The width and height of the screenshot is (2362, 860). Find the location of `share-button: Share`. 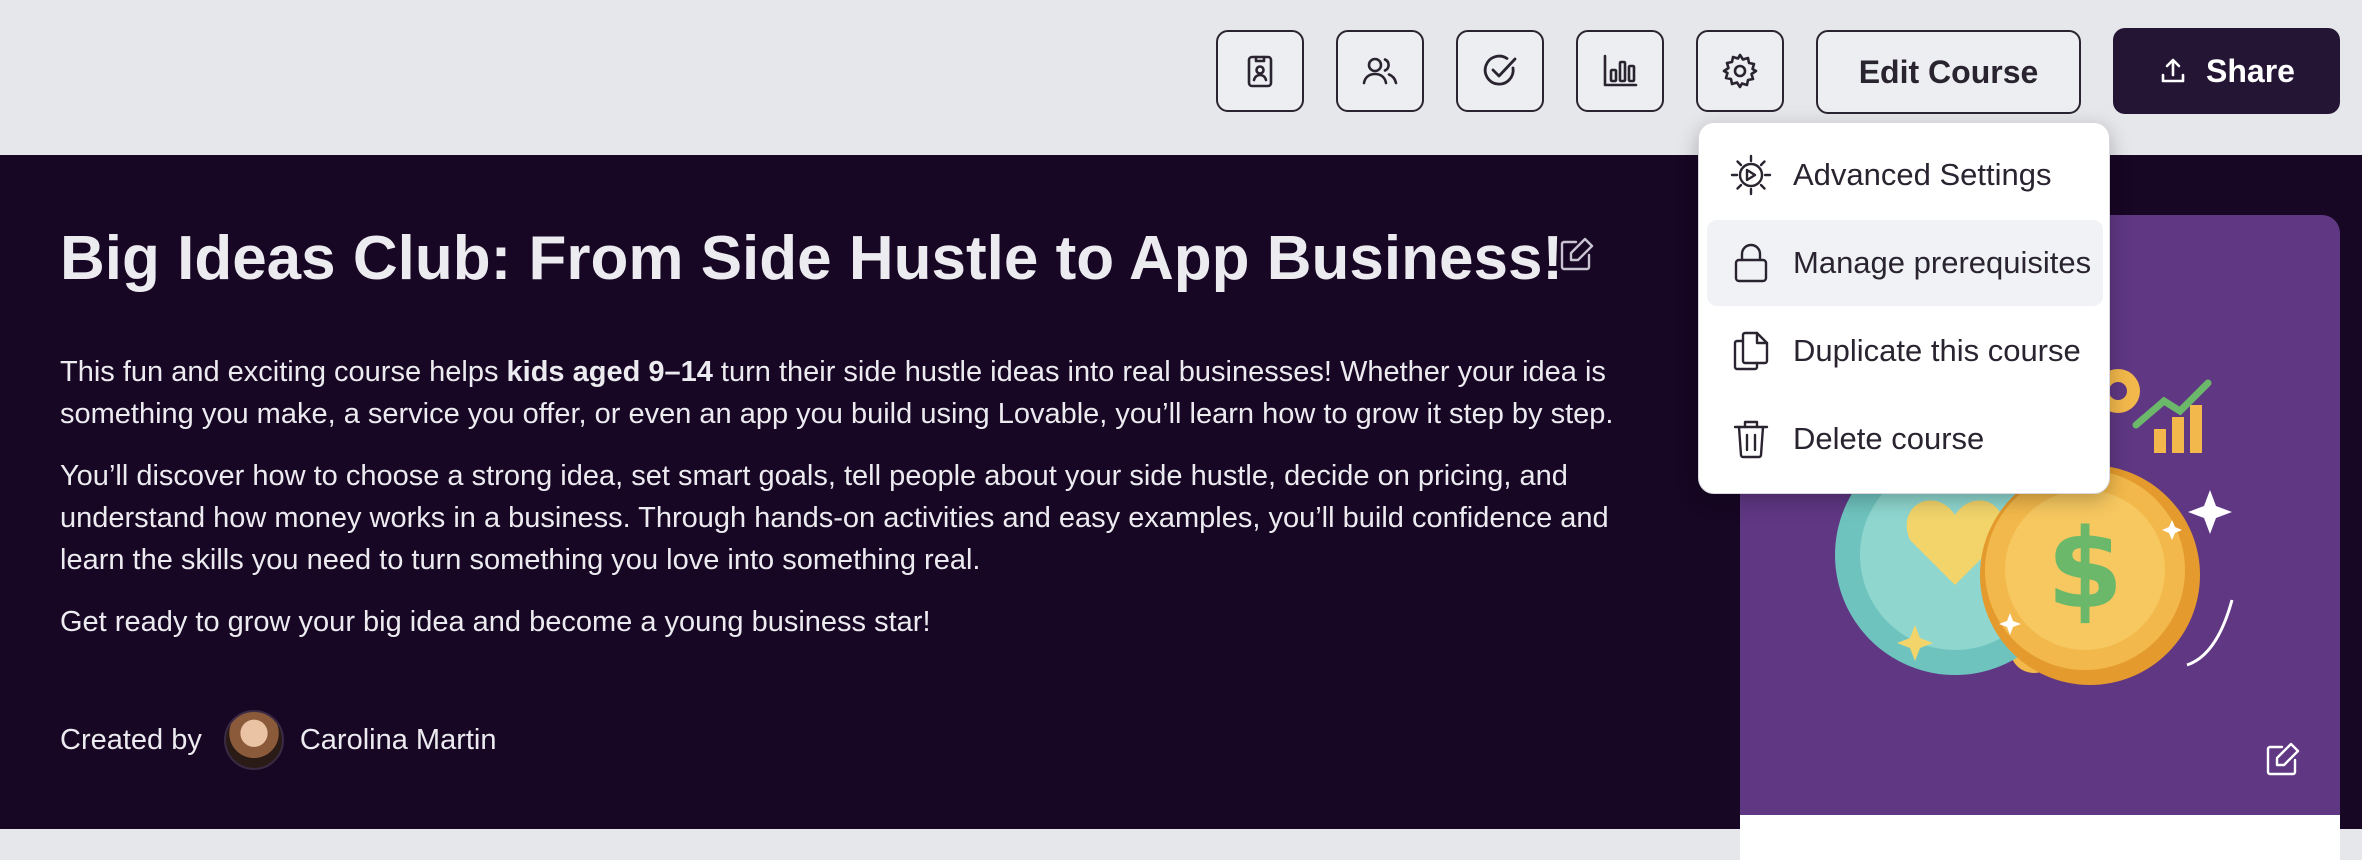

share-button: Share is located at coordinates (2226, 71).